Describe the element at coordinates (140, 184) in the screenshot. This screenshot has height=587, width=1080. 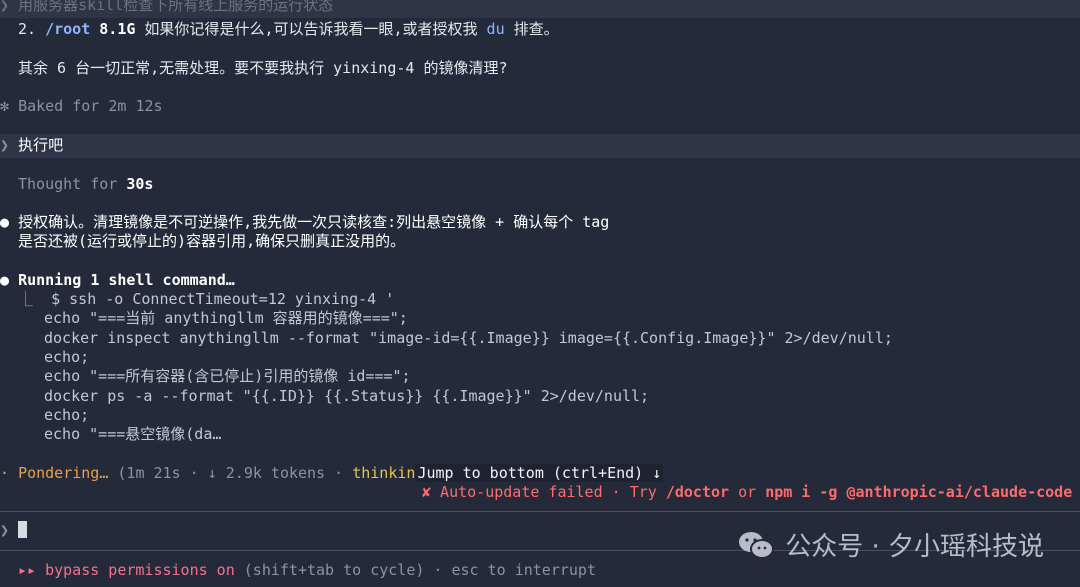
I see `thought-time: 30s` at that location.